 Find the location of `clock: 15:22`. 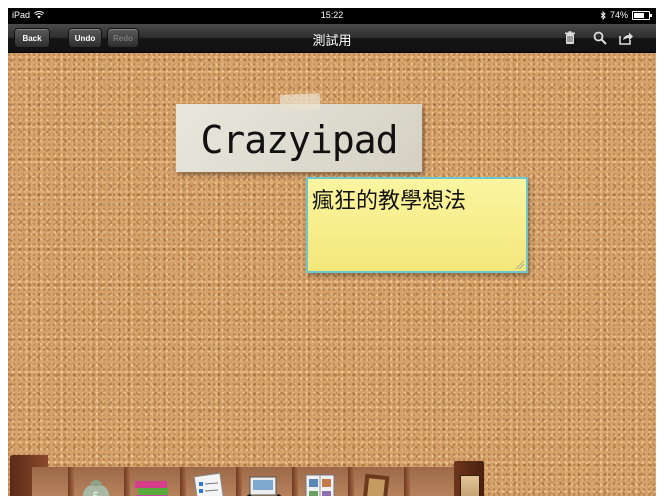

clock: 15:22 is located at coordinates (332, 15).